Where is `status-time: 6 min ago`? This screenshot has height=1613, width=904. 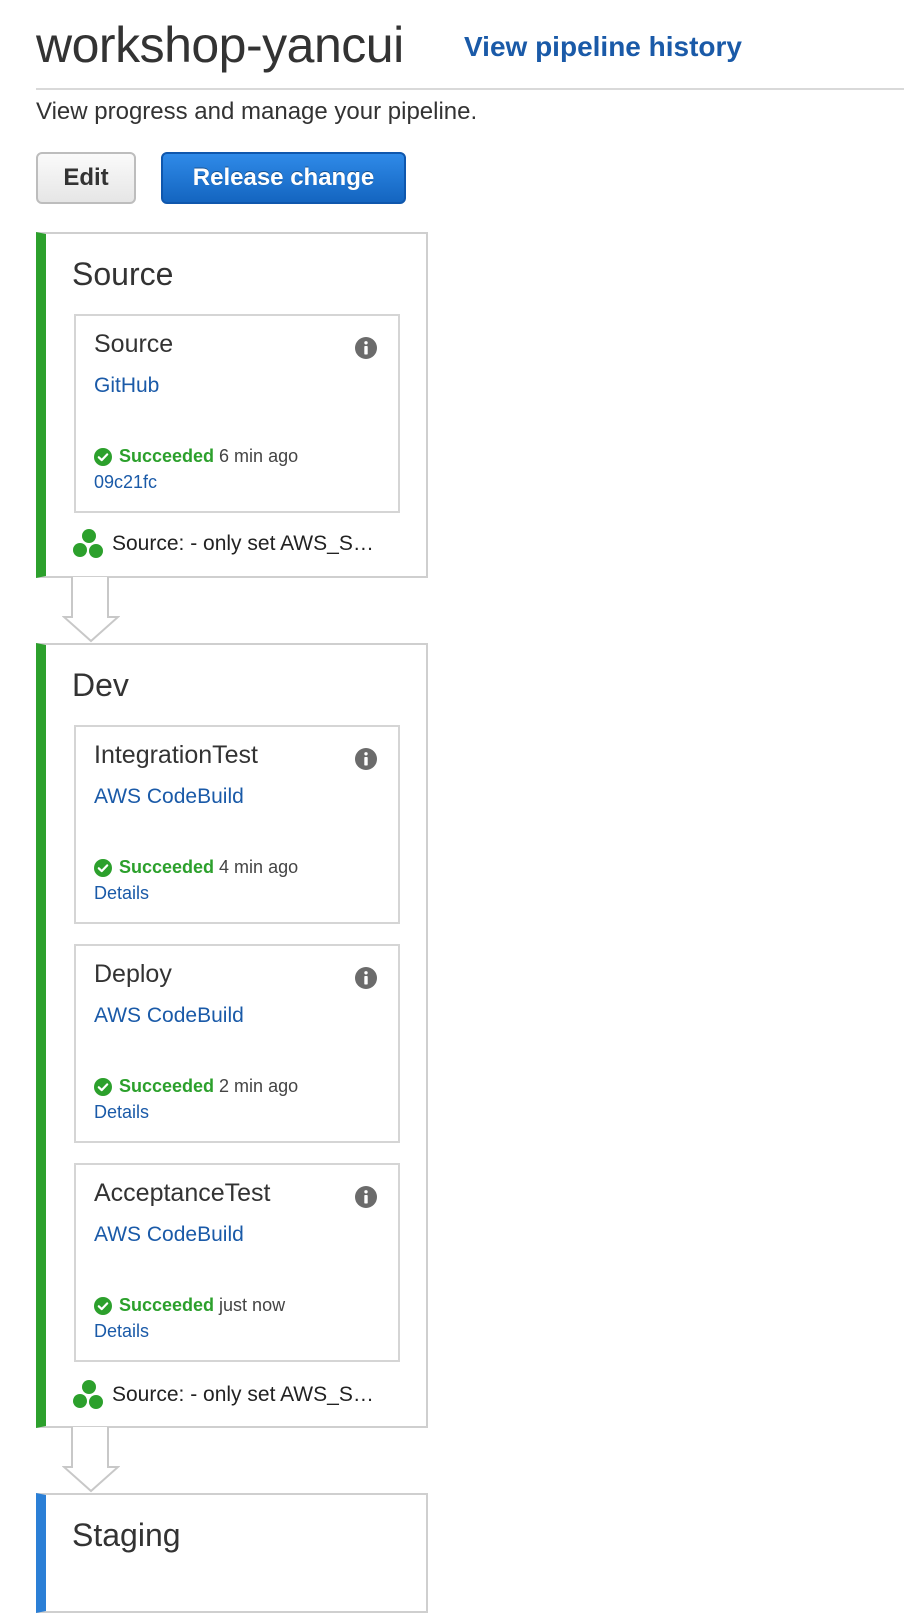 status-time: 6 min ago is located at coordinates (259, 456).